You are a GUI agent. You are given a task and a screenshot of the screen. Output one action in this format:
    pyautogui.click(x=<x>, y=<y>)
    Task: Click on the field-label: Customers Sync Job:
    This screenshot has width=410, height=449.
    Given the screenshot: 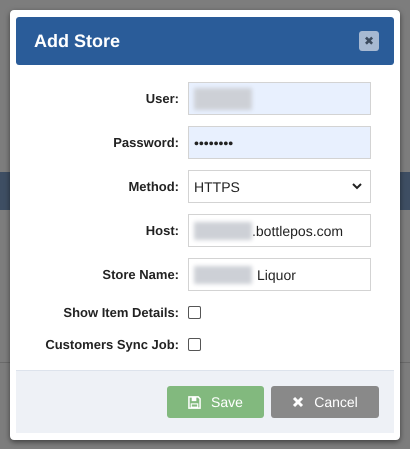 What is the action you would take?
    pyautogui.click(x=111, y=344)
    